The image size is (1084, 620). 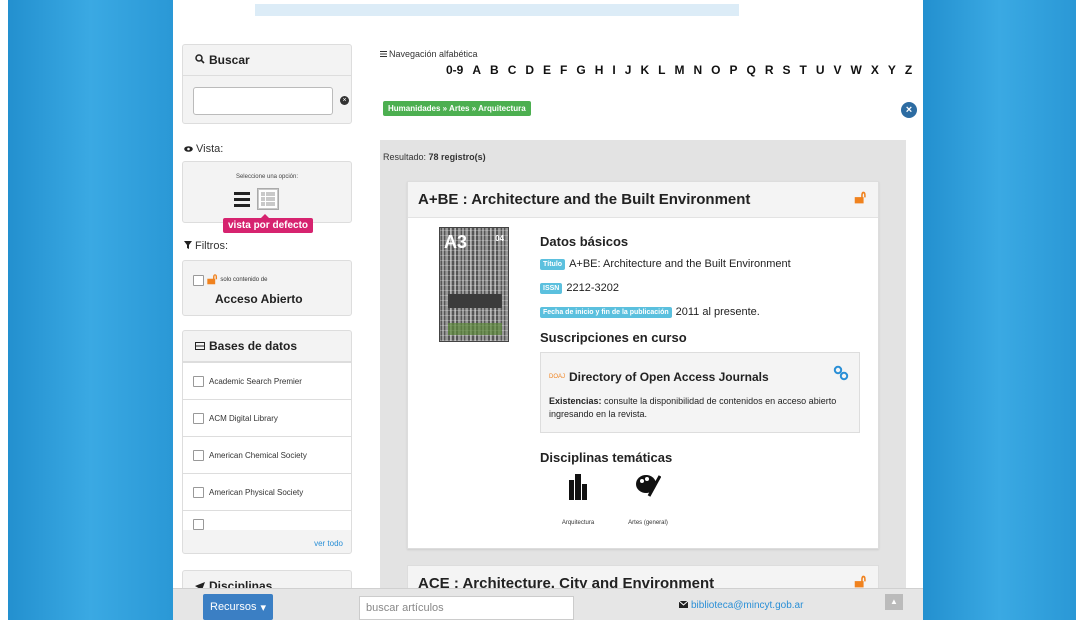 What do you see at coordinates (188, 246) in the screenshot?
I see `filter-icon` at bounding box center [188, 246].